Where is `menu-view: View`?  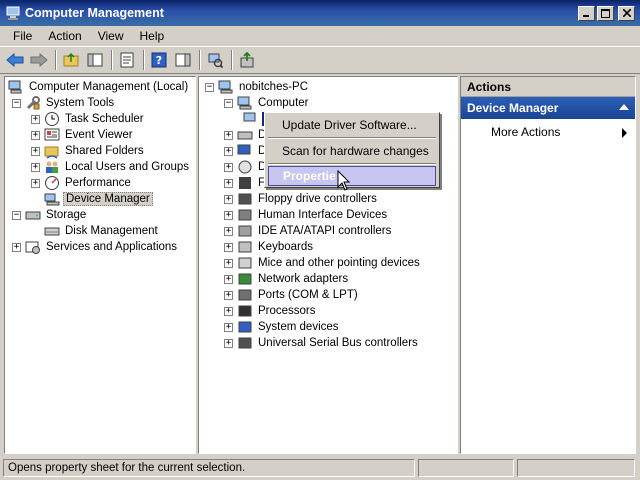
menu-view: View is located at coordinates (111, 36).